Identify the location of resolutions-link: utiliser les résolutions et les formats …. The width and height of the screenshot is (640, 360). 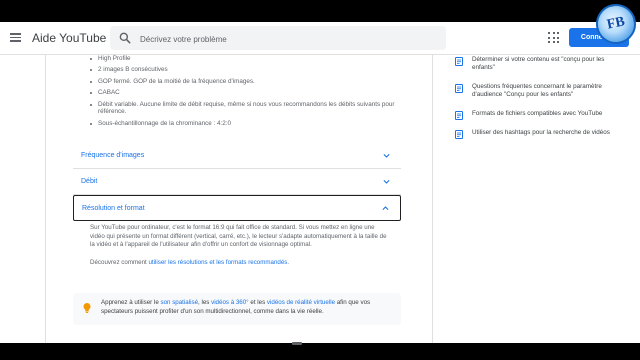
(217, 262).